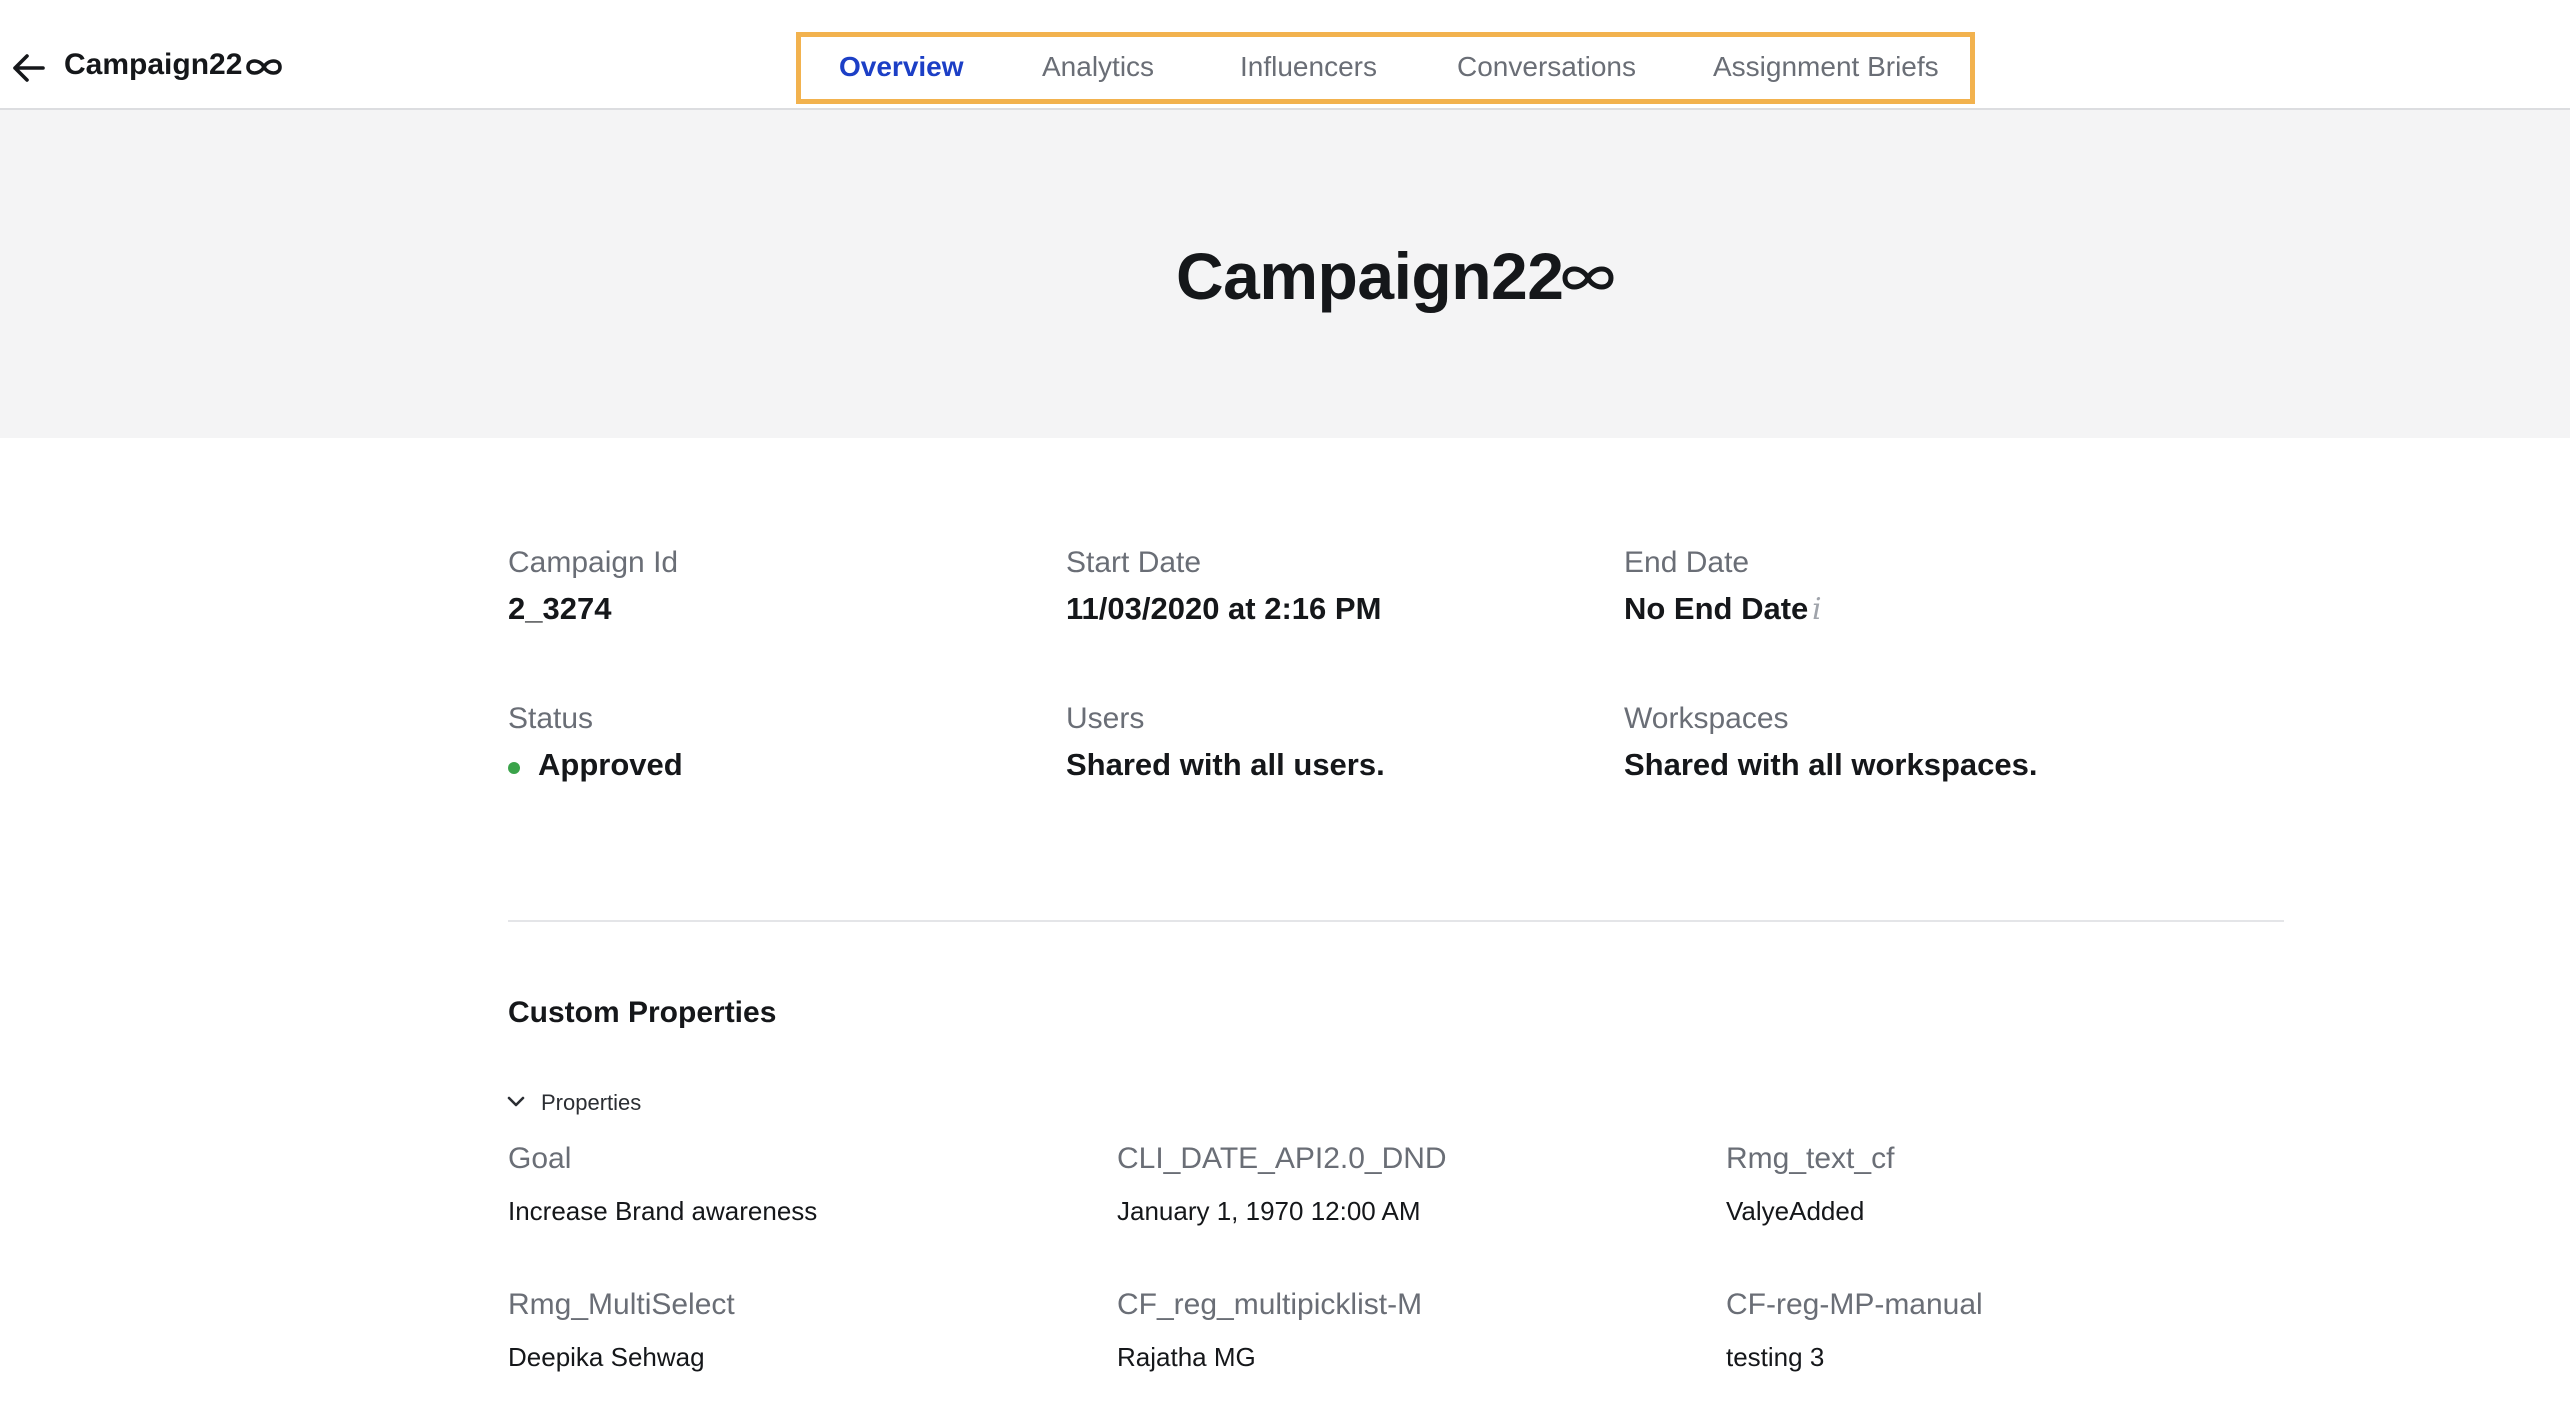 This screenshot has height=1426, width=2570. What do you see at coordinates (153, 64) in the screenshot?
I see `header-campaign-title: Campaign22` at bounding box center [153, 64].